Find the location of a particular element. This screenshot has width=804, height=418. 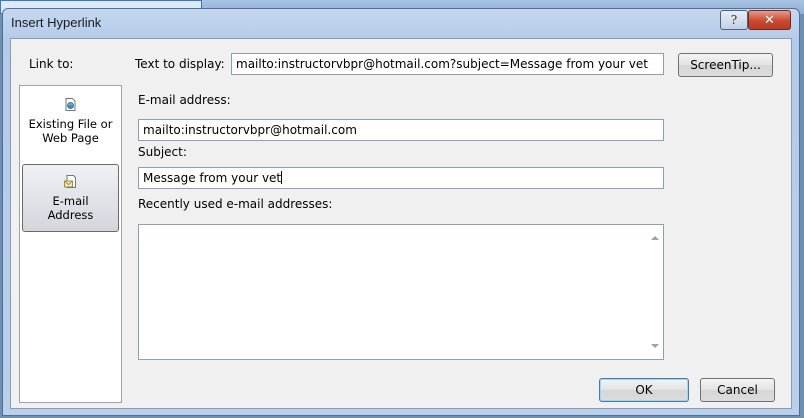

link-to-panel: Existing File or Web Page E-mail Address is located at coordinates (70, 244).